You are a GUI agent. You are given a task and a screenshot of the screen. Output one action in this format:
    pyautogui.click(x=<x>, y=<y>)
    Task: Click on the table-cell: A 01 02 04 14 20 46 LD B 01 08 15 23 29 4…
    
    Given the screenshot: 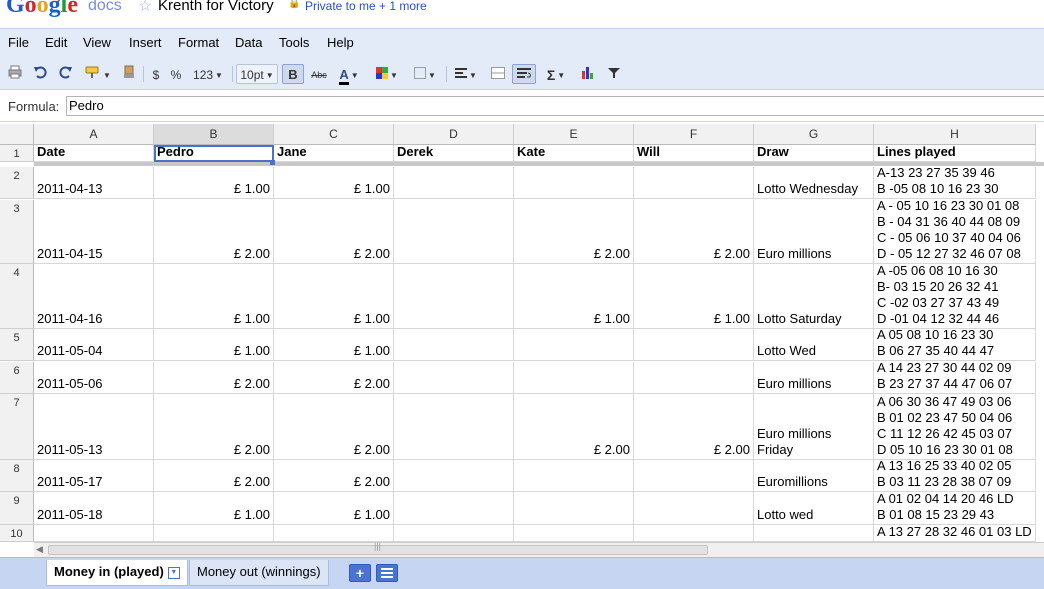 What is the action you would take?
    pyautogui.click(x=955, y=508)
    